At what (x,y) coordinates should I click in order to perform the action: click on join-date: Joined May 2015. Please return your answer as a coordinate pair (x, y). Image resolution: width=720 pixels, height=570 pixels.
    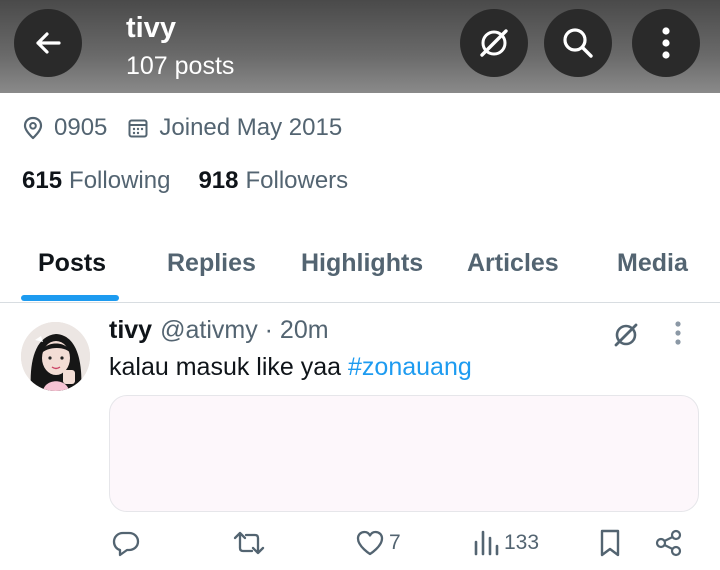
    Looking at the image, I should click on (234, 128).